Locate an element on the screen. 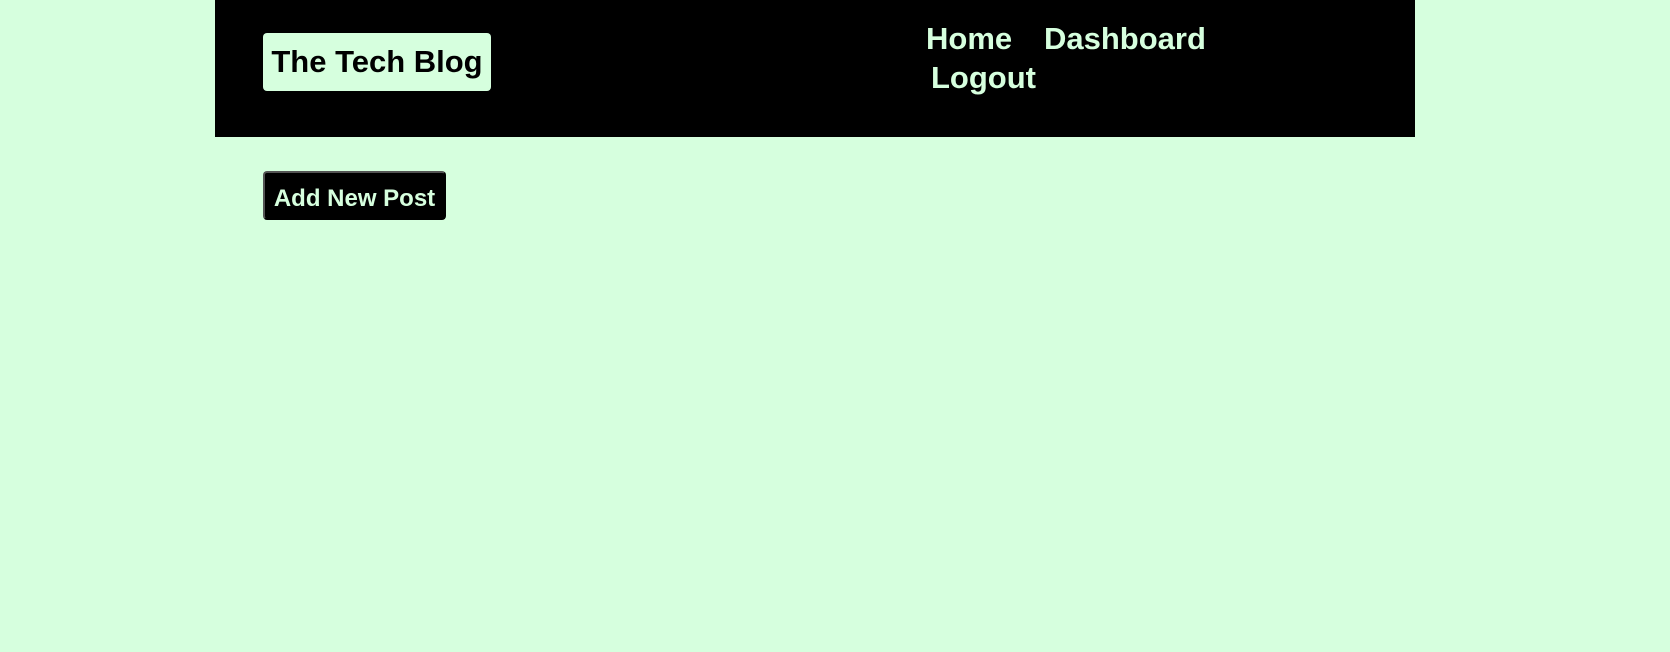 This screenshot has height=652, width=1670. nav-dashboard-link: Dashboard is located at coordinates (1125, 39).